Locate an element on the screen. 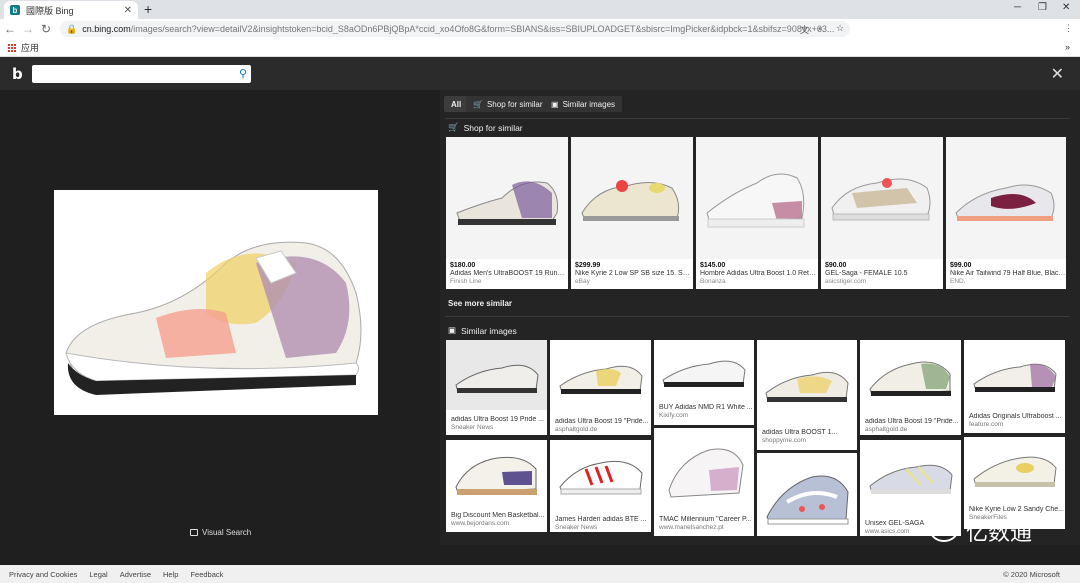 This screenshot has height=583, width=1080. similar-source: www.manelsanchez.pt is located at coordinates (691, 527).